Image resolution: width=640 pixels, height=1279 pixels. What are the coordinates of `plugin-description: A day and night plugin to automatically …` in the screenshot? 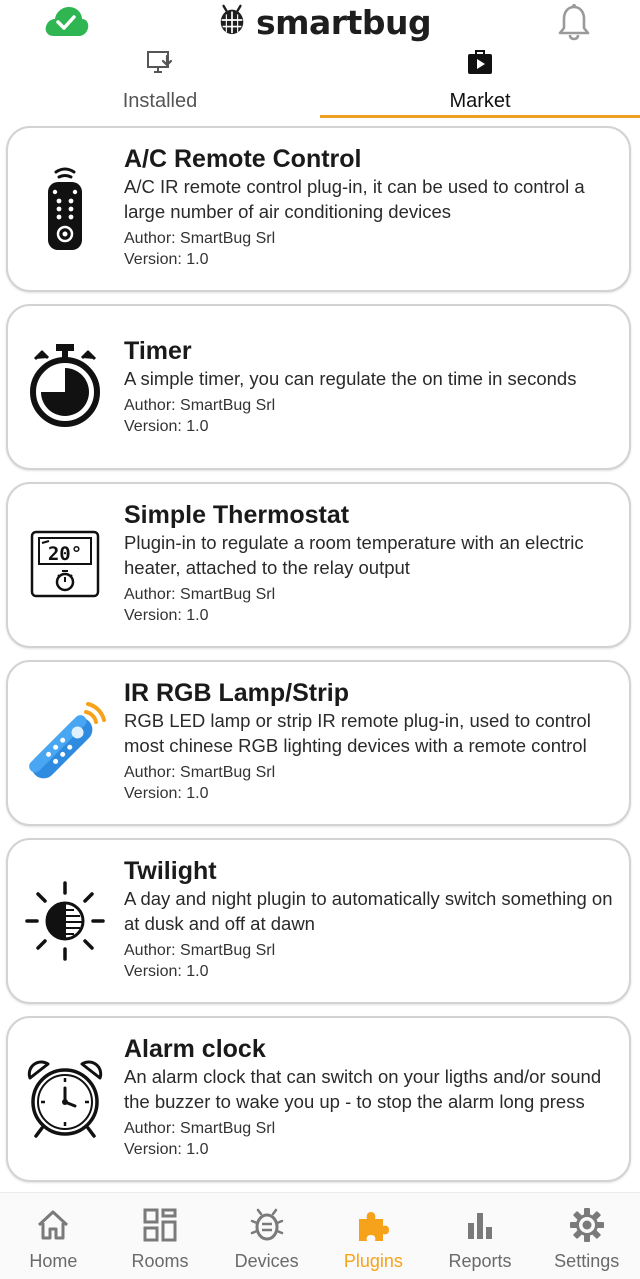 It's located at (368, 911).